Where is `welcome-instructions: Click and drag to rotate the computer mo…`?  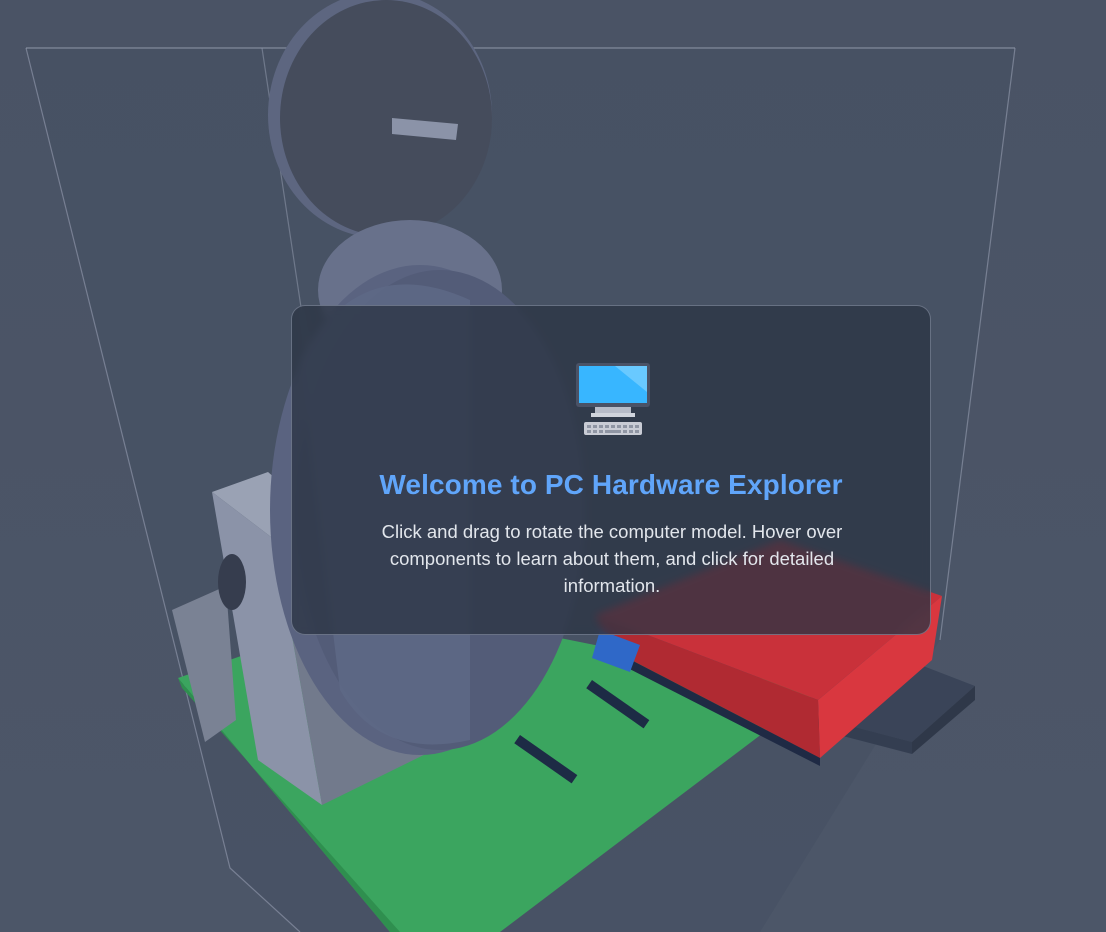
welcome-instructions: Click and drag to rotate the computer mo… is located at coordinates (612, 558).